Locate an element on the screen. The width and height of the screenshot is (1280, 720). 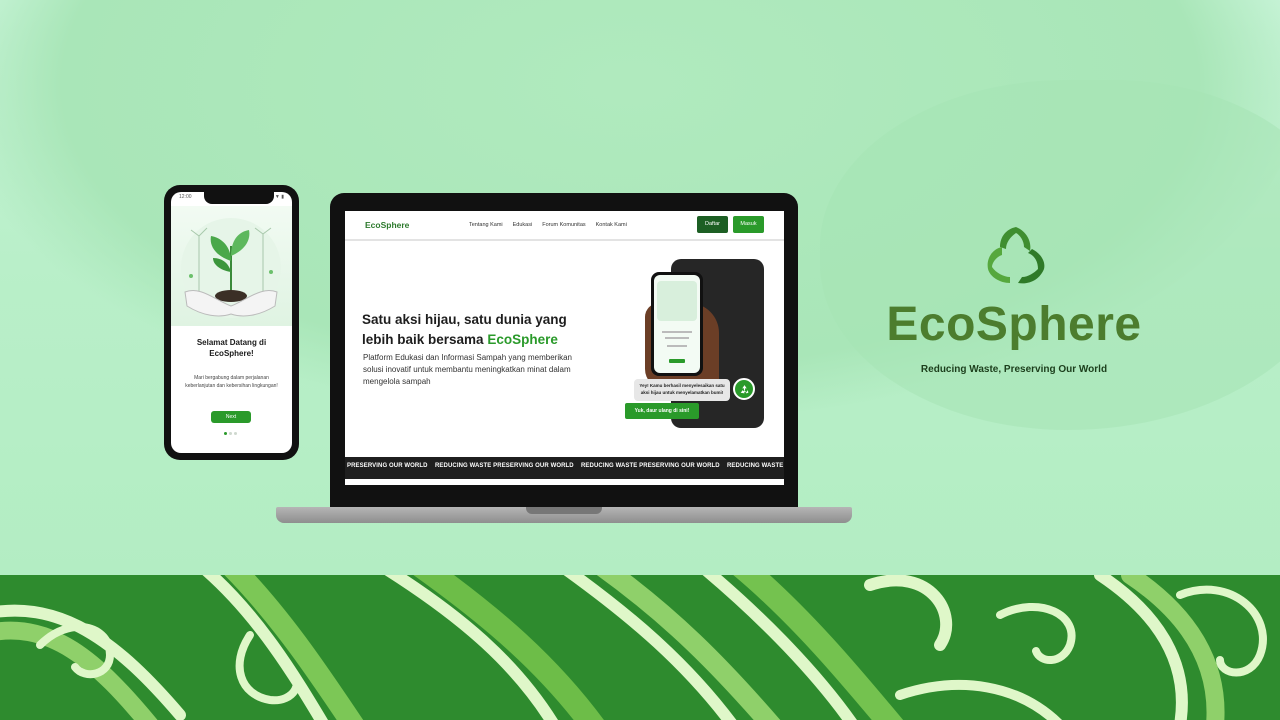
phone-notch is located at coordinates (239, 198).